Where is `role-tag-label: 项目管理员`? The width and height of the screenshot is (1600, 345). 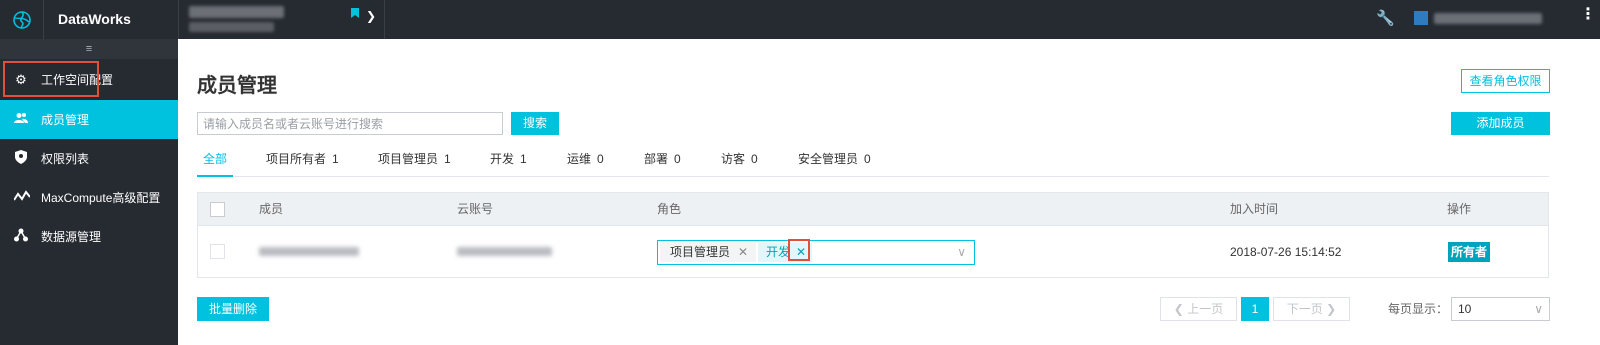
role-tag-label: 项目管理员 is located at coordinates (700, 252).